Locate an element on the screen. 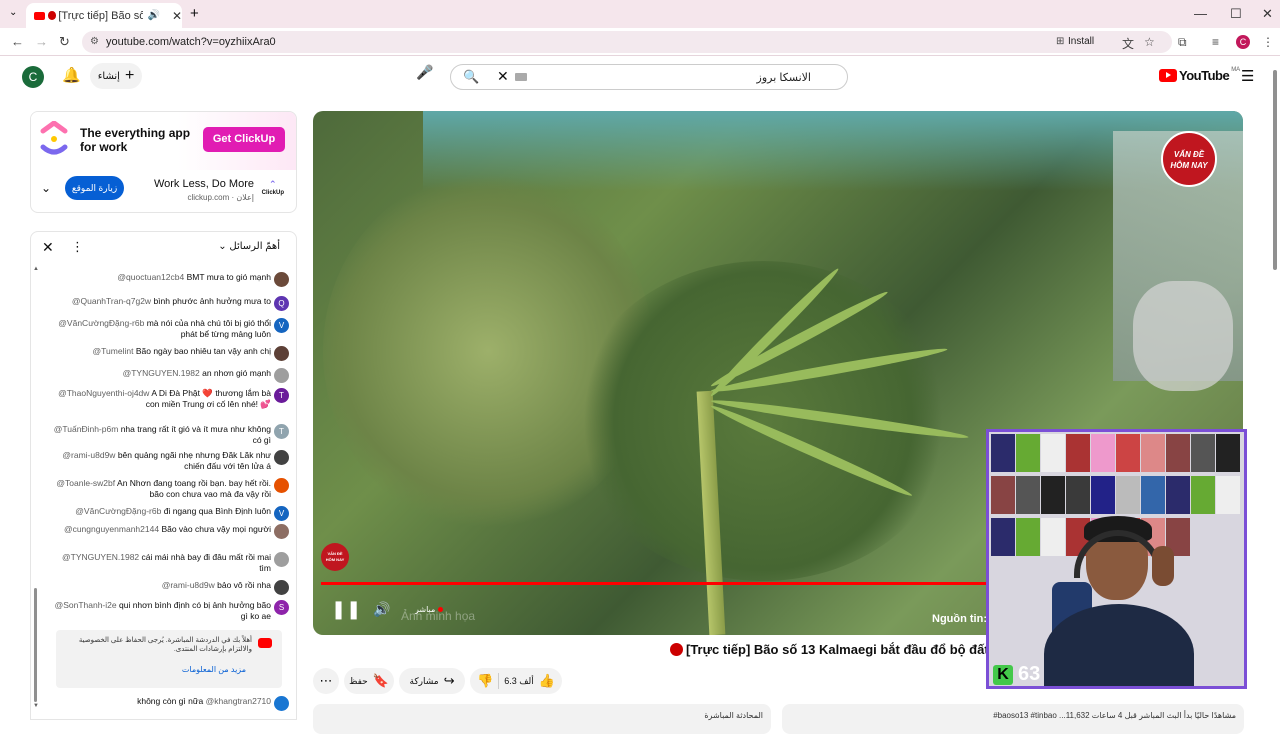  save-button: حفظ 🔖 is located at coordinates (369, 681).